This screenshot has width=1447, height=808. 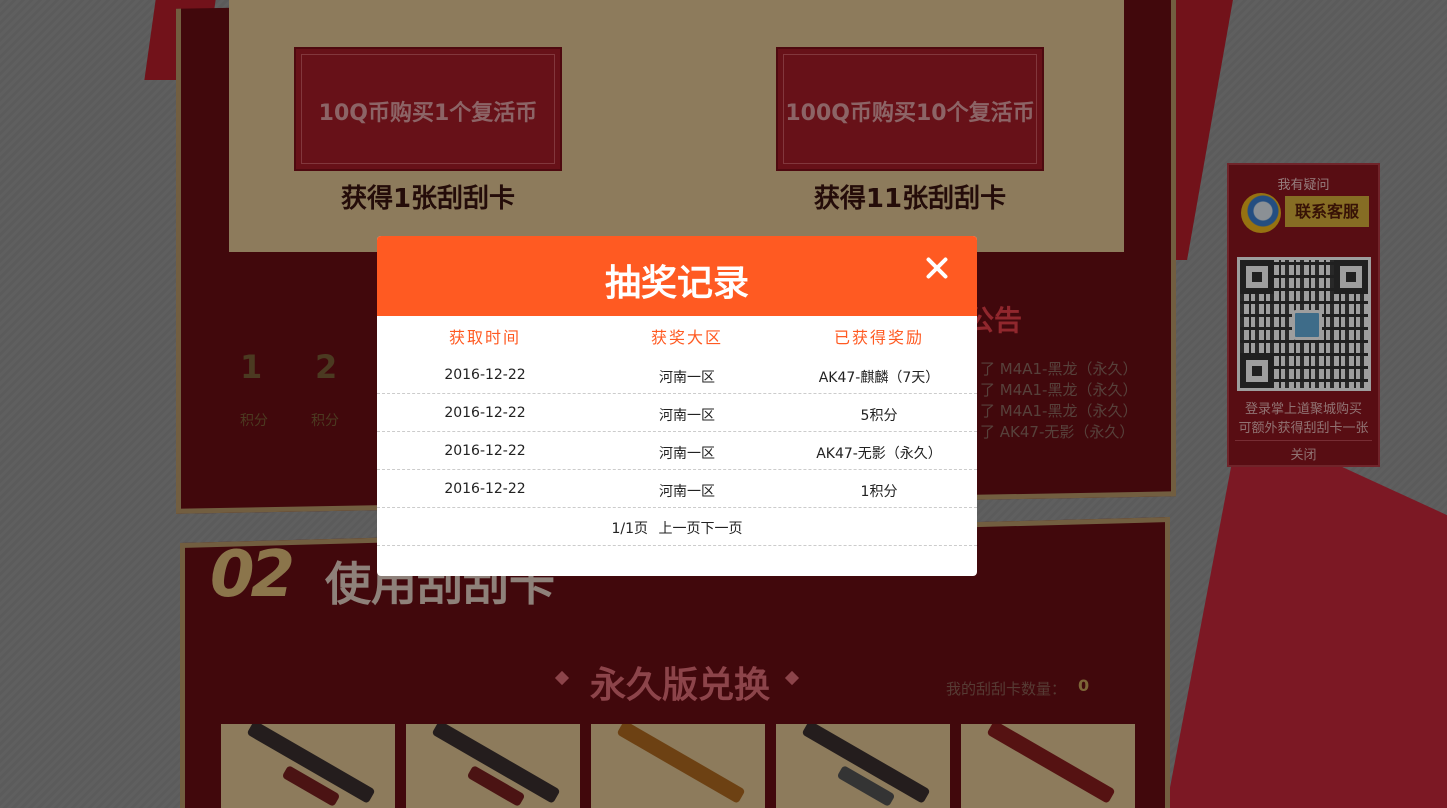 I want to click on table-row: 2016-12-22 河南一区 1积分, so click(x=677, y=489).